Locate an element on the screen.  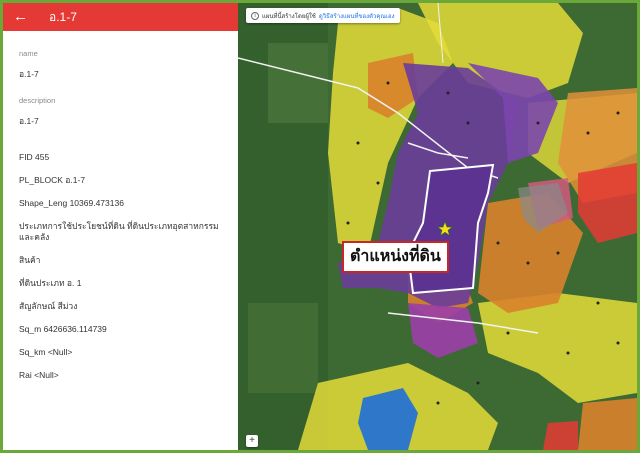
panel-title: อ.1-7 is located at coordinates (63, 16).